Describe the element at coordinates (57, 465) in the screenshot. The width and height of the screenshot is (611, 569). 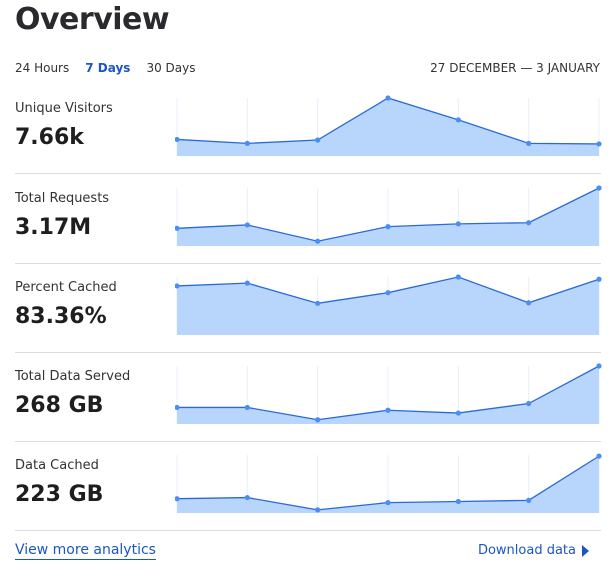
I see `metric-label: Data Cached` at that location.